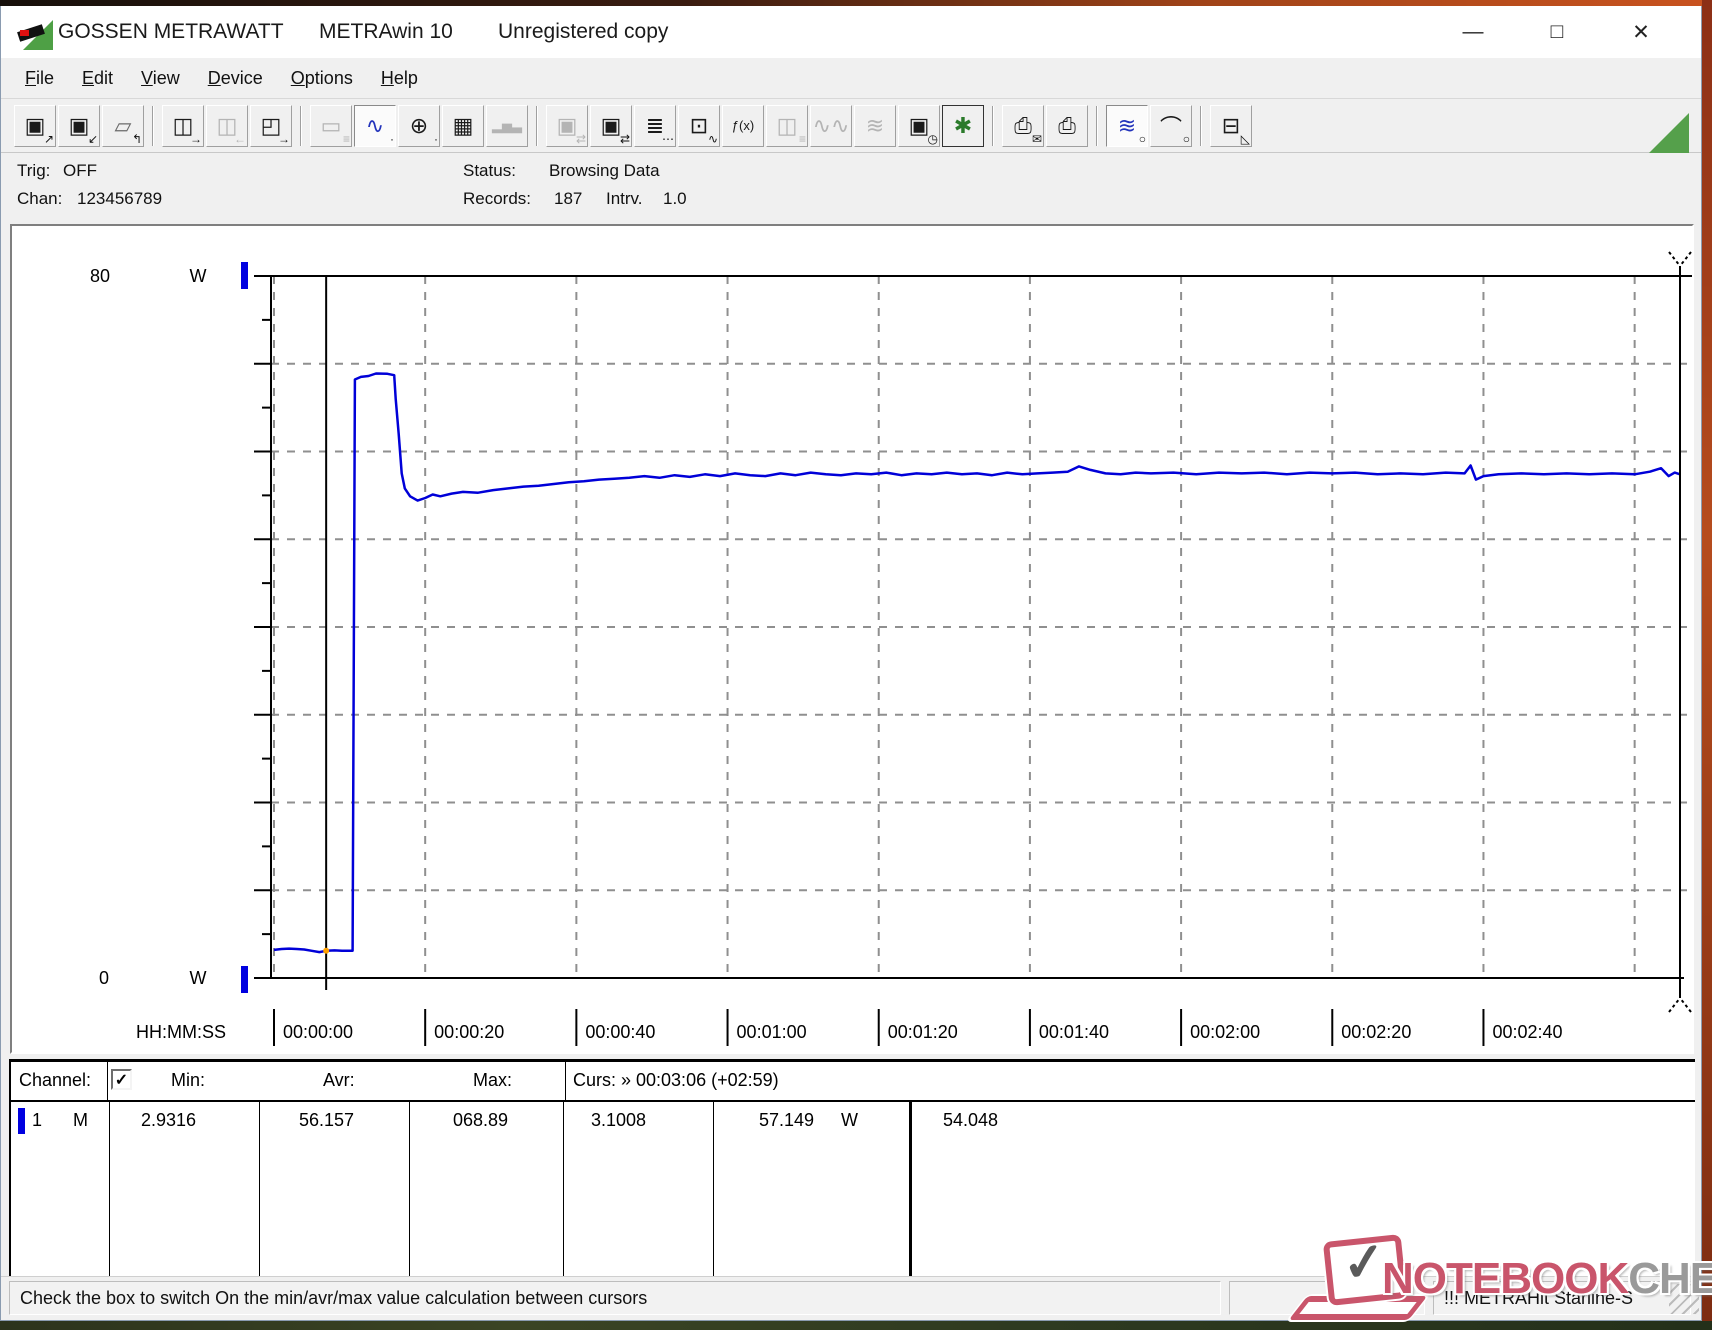 The width and height of the screenshot is (1712, 1330). What do you see at coordinates (567, 125) in the screenshot?
I see `export-file-button: ▣ ⇄` at bounding box center [567, 125].